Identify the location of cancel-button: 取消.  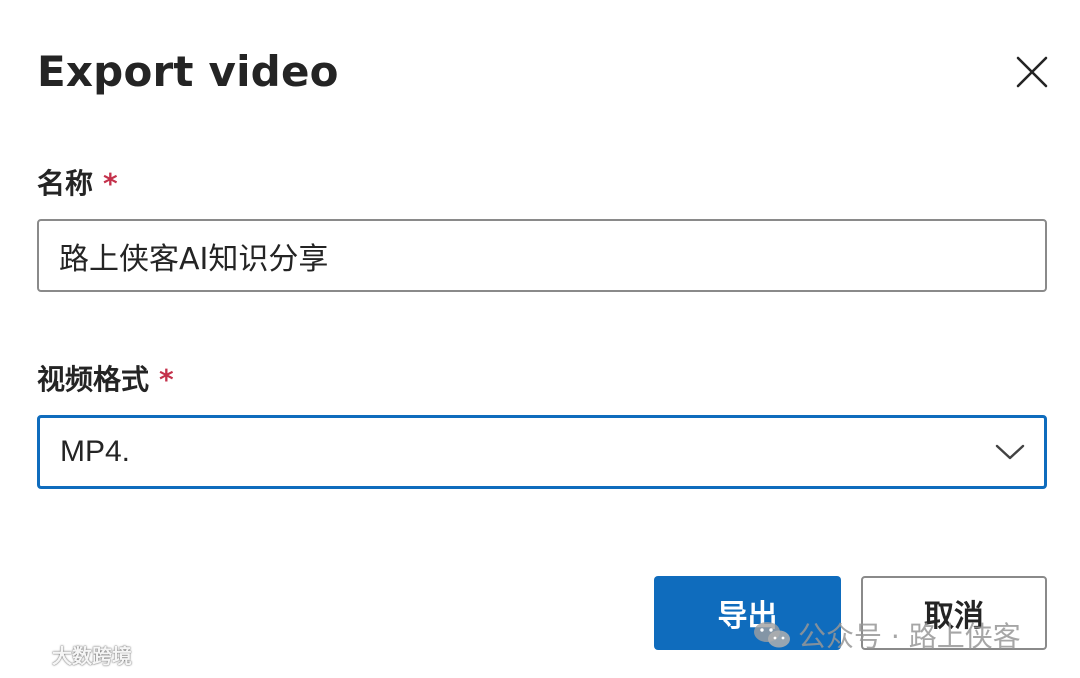
(954, 613).